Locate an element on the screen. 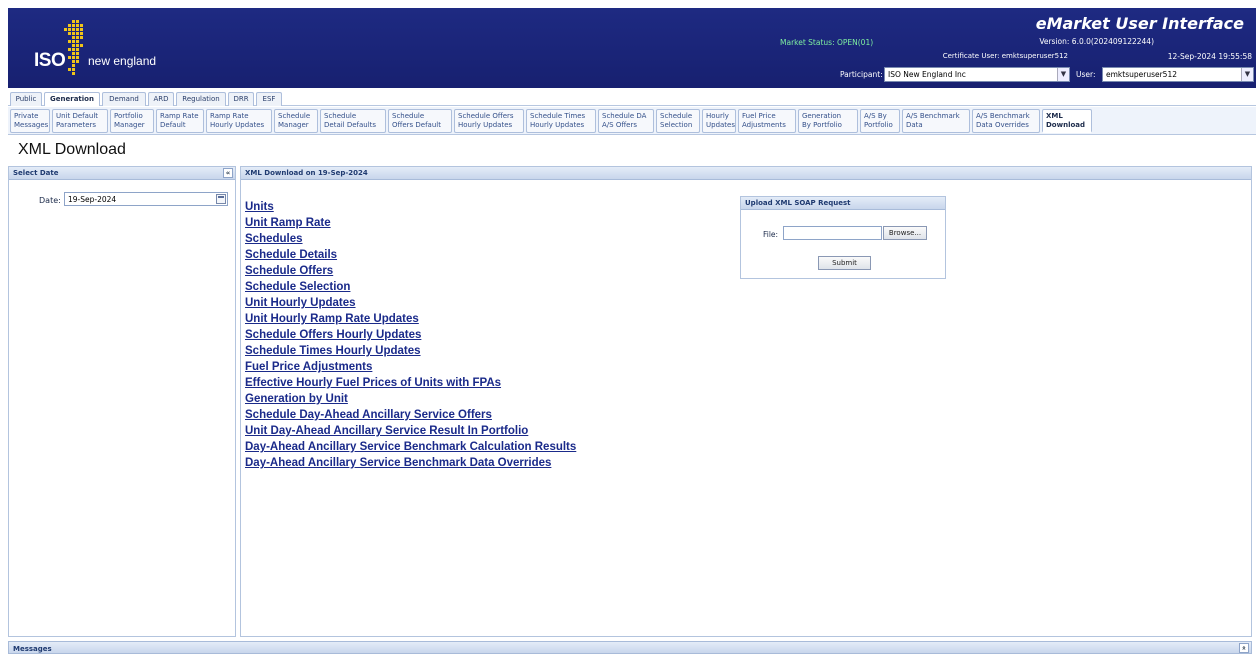  tab-public: Public is located at coordinates (26, 99).